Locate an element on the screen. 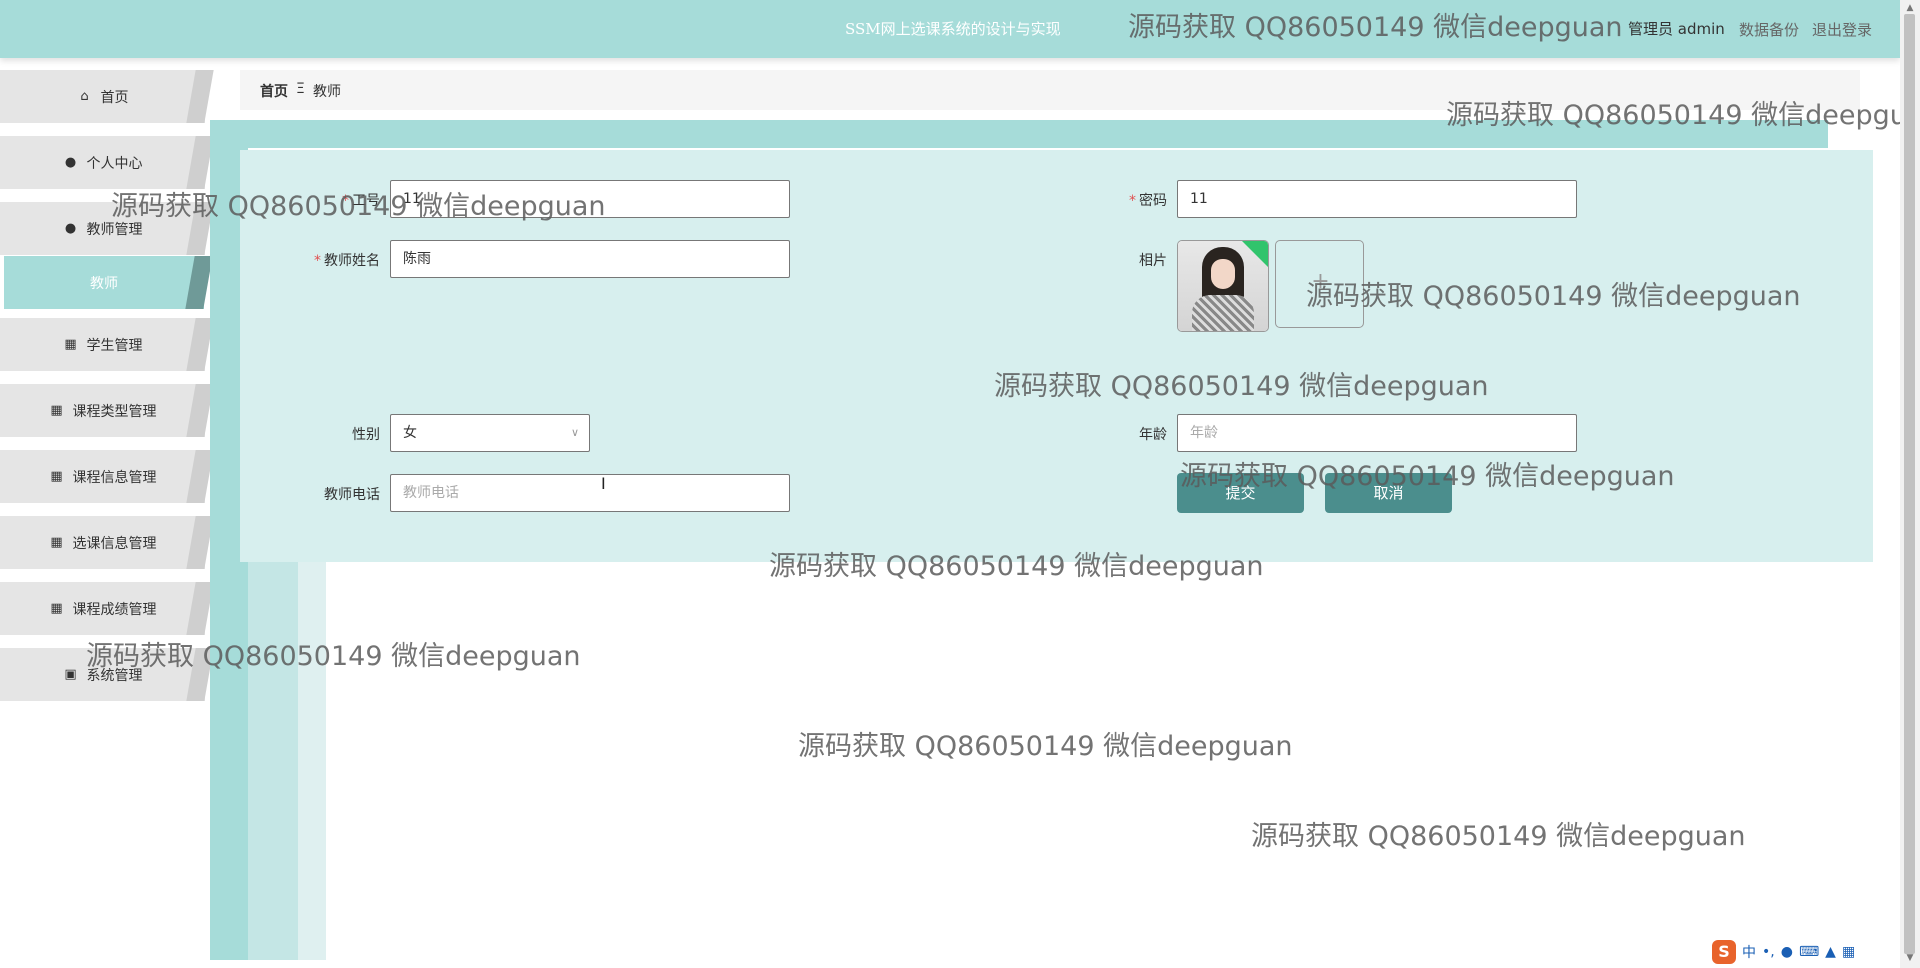 The image size is (1920, 968). teacher-phone-input: 教师电话 is located at coordinates (590, 493).